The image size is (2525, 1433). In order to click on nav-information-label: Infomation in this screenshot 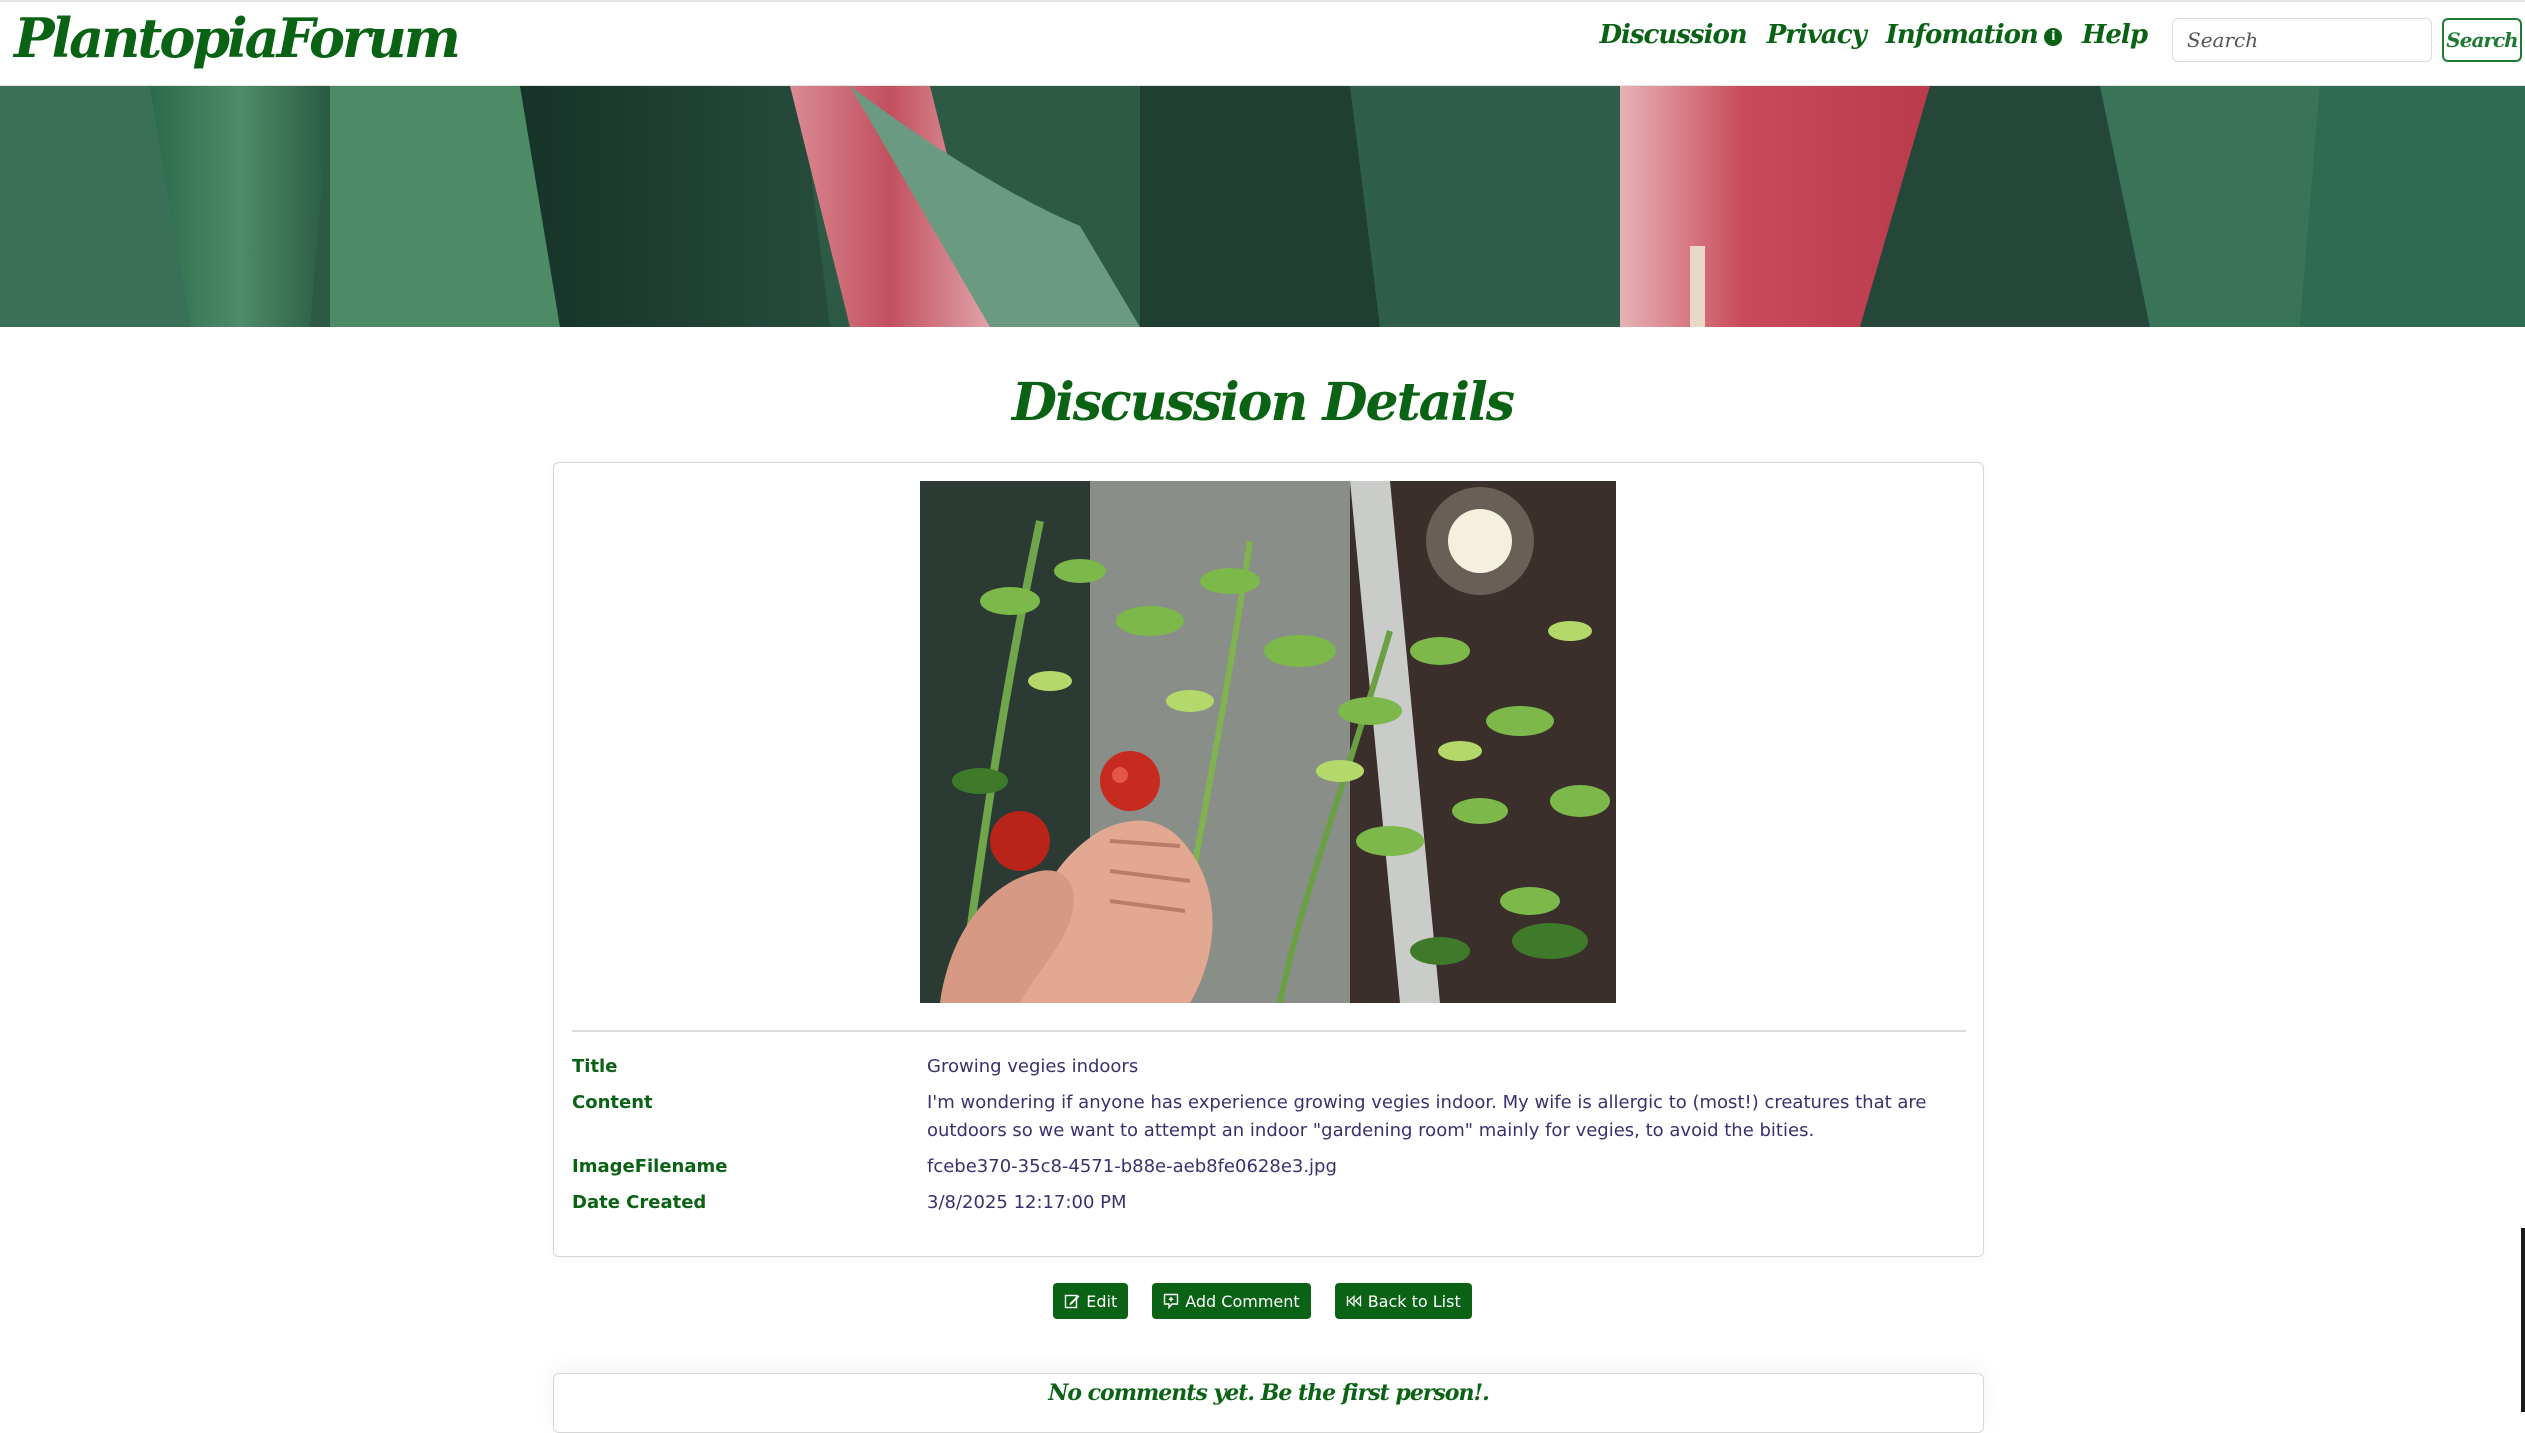, I will do `click(1962, 35)`.